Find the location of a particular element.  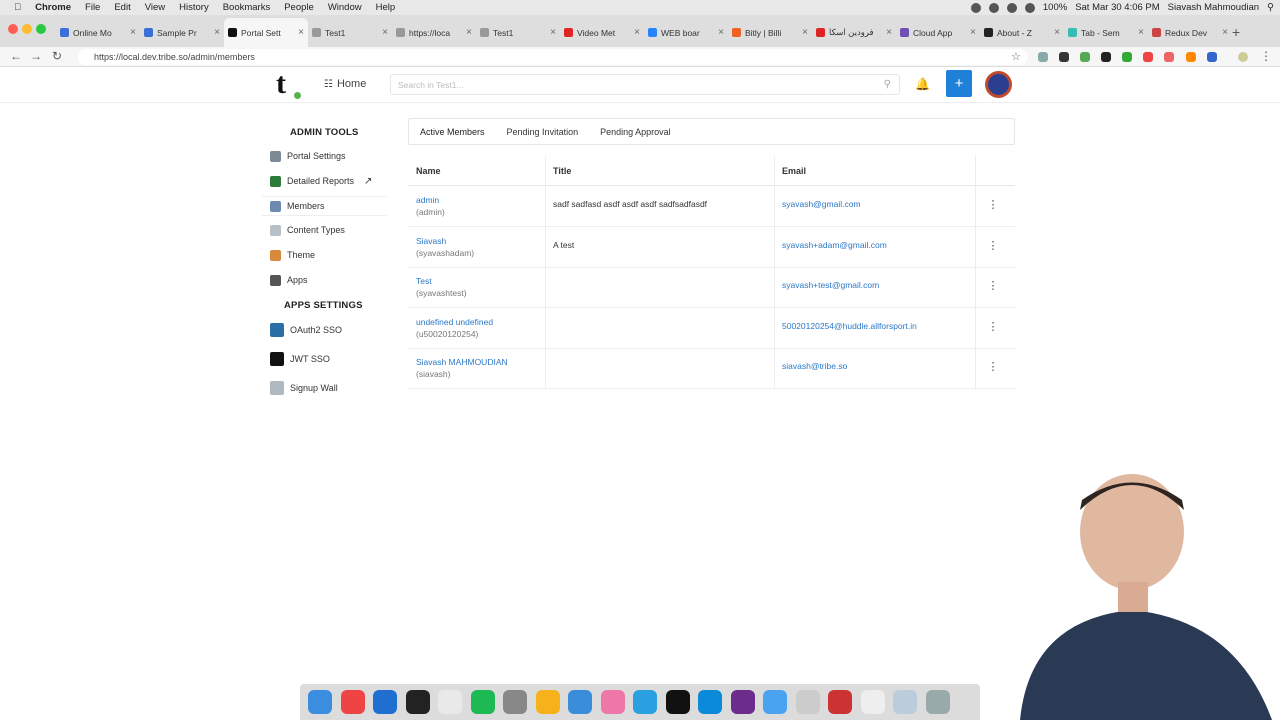

user-name: Siavash Mahmoudian is located at coordinates (1213, 7).